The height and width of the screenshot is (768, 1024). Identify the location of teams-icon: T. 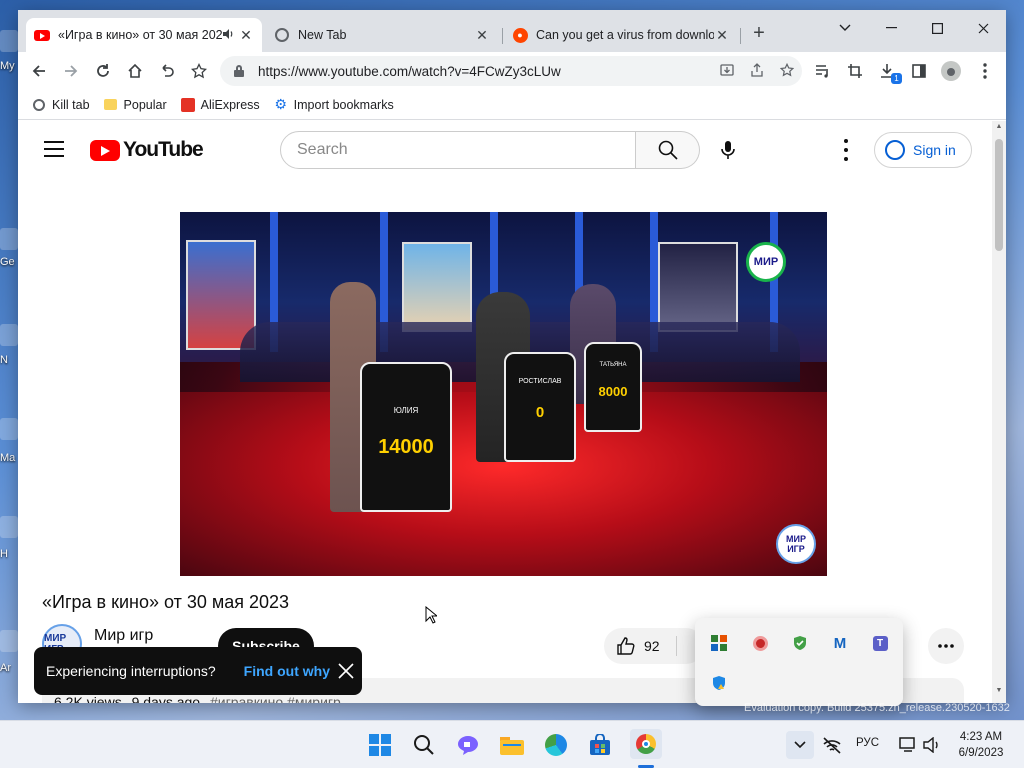
(880, 643).